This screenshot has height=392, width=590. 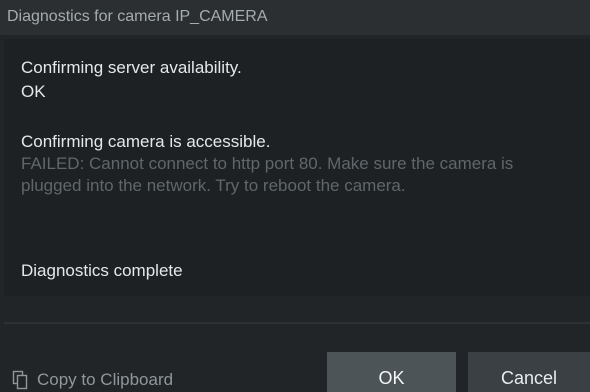 What do you see at coordinates (529, 372) in the screenshot?
I see `cancel-button: Cancel` at bounding box center [529, 372].